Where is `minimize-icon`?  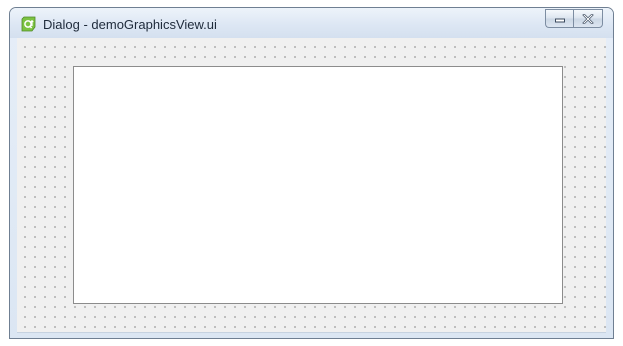
minimize-icon is located at coordinates (560, 18).